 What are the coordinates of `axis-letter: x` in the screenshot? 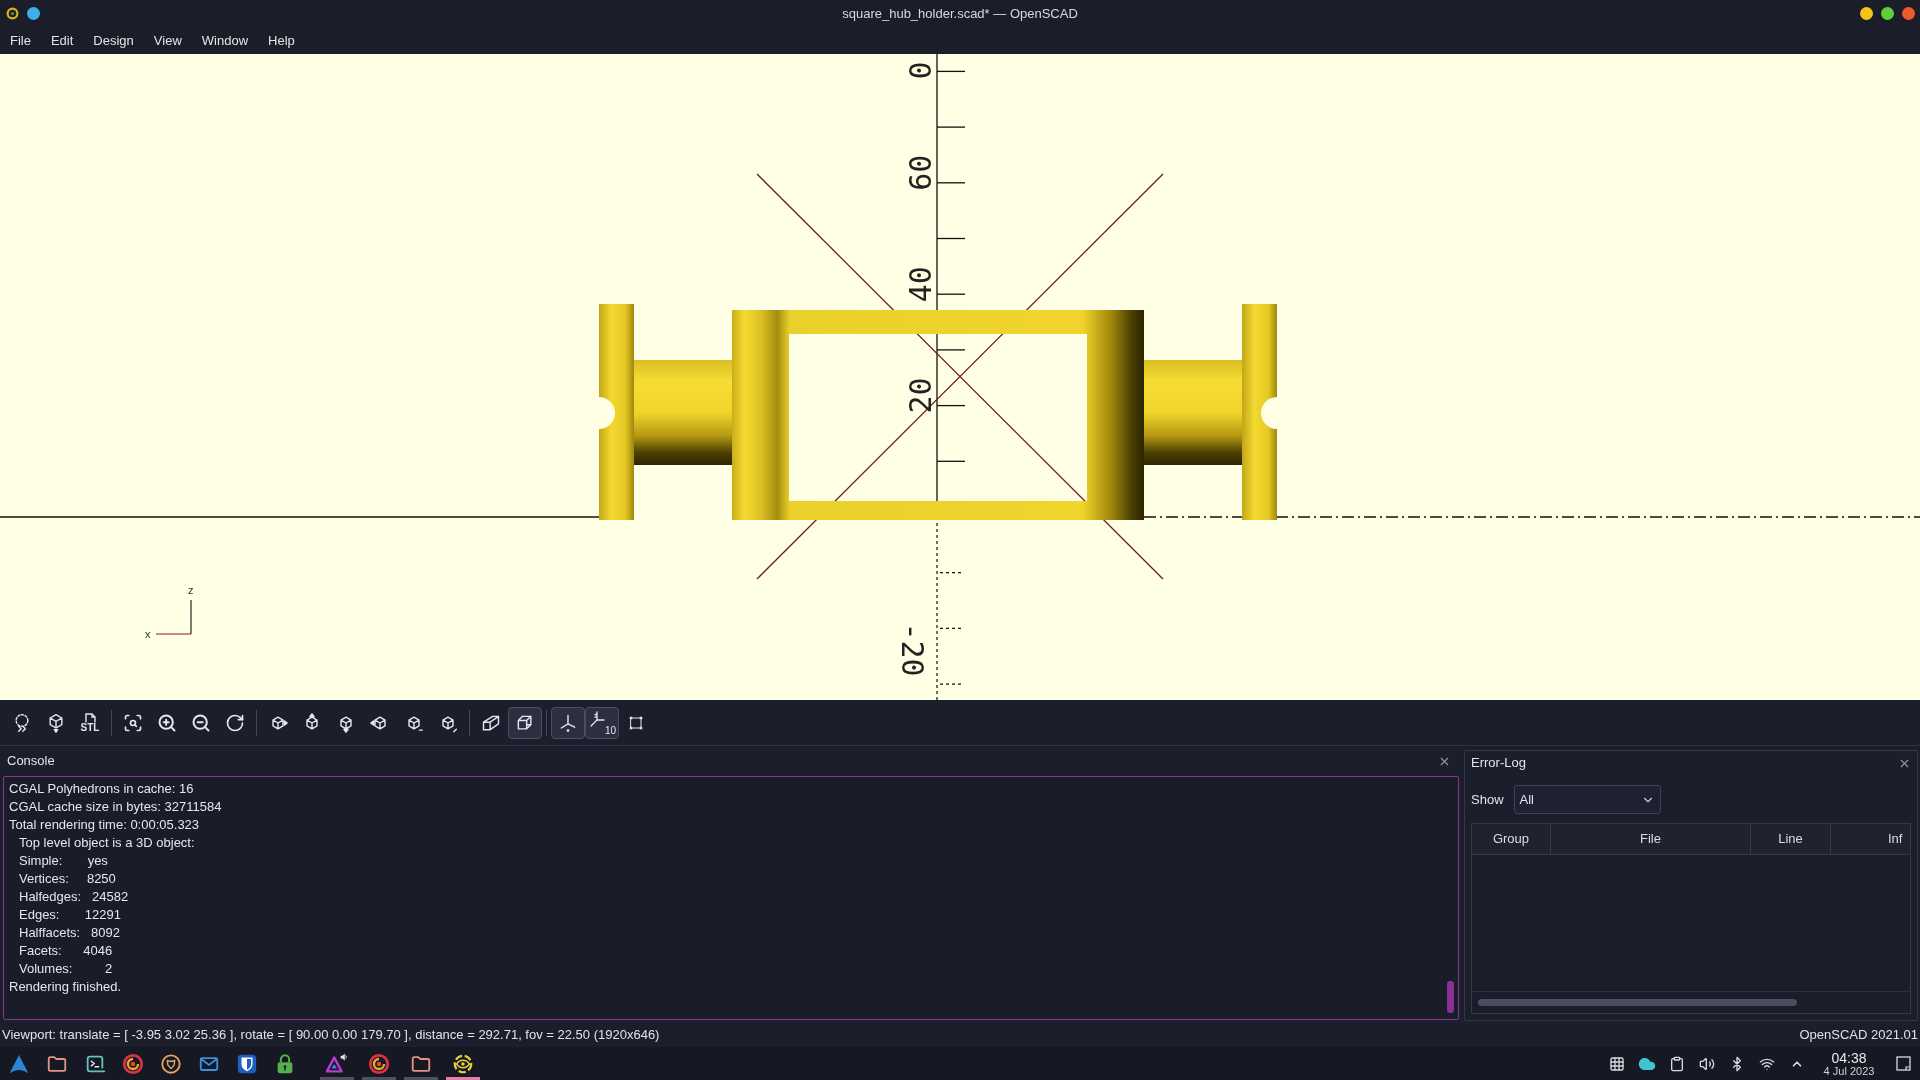 It's located at (148, 634).